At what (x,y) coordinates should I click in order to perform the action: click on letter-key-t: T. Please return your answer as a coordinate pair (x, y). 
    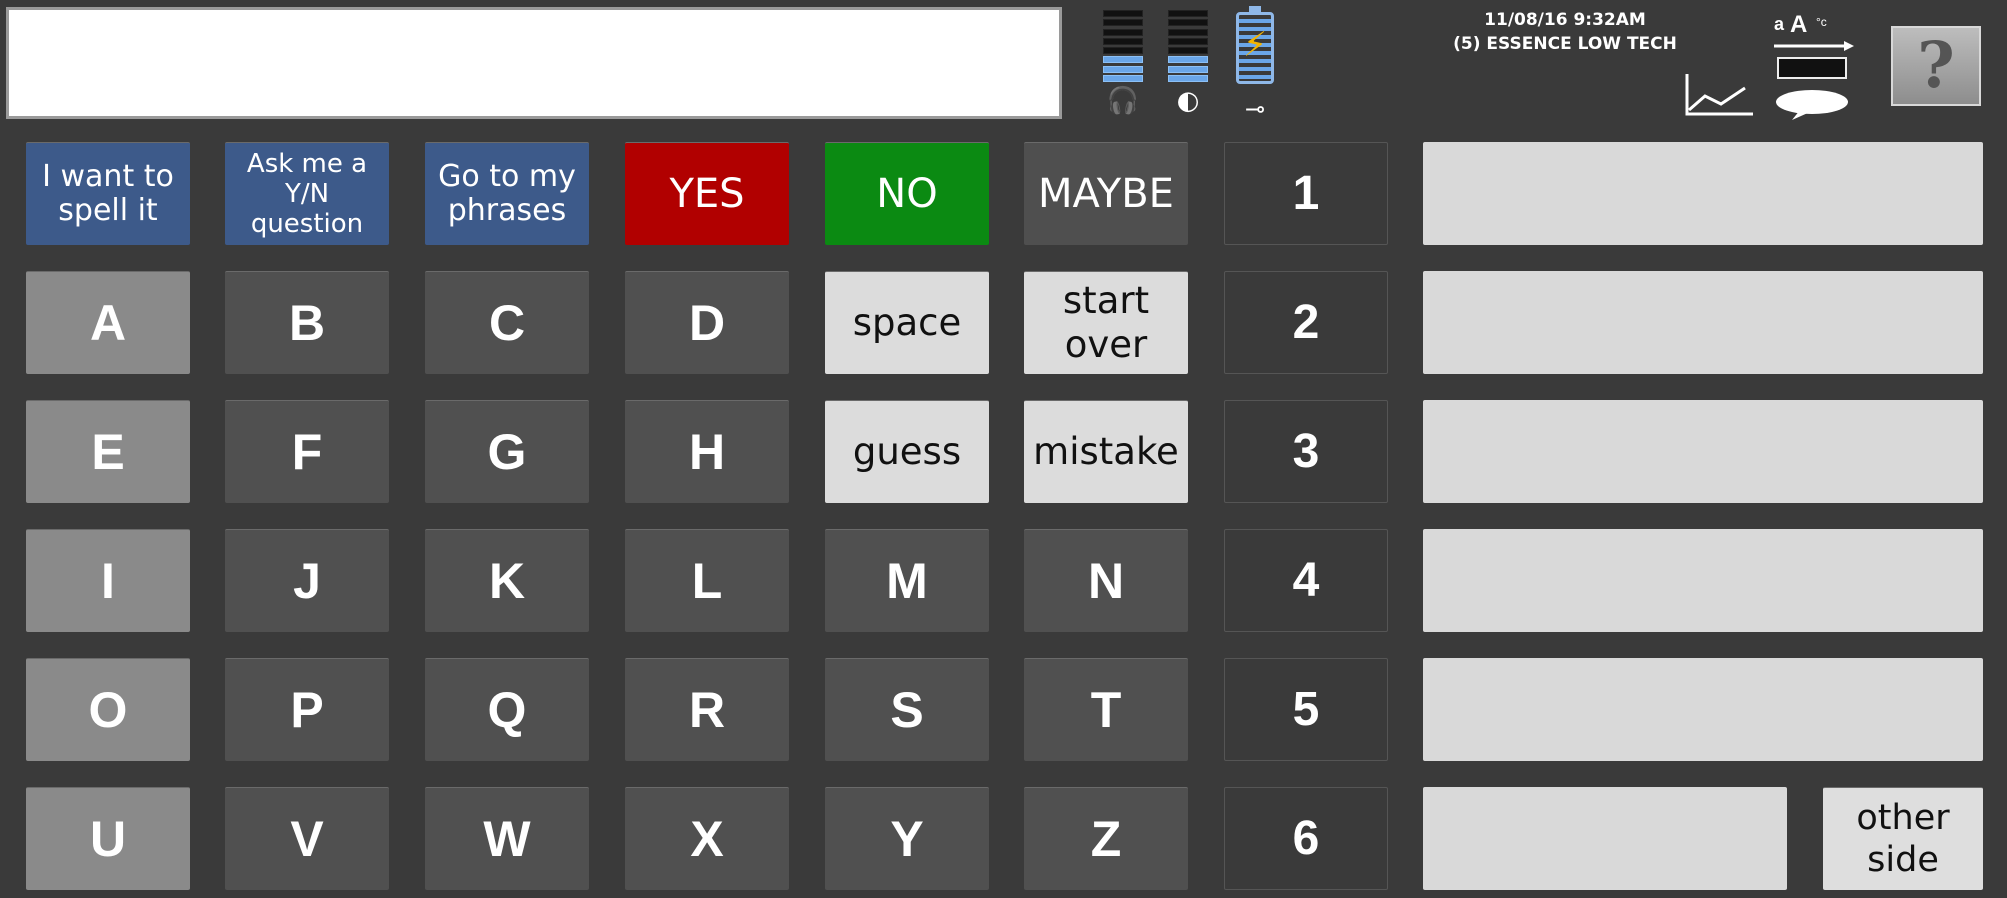
    Looking at the image, I should click on (1106, 709).